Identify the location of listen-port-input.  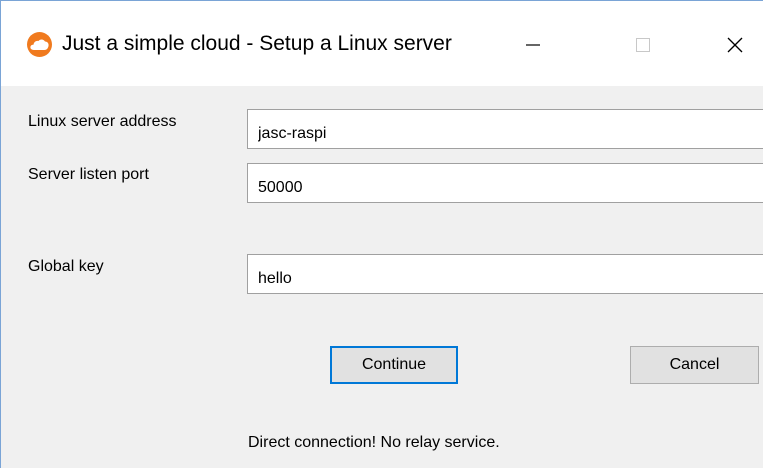
(505, 183).